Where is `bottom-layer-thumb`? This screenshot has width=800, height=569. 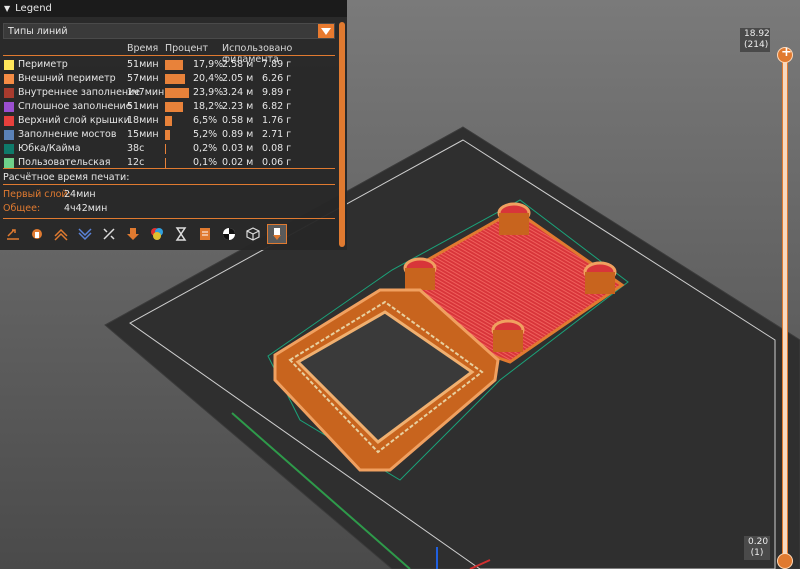 bottom-layer-thumb is located at coordinates (785, 561).